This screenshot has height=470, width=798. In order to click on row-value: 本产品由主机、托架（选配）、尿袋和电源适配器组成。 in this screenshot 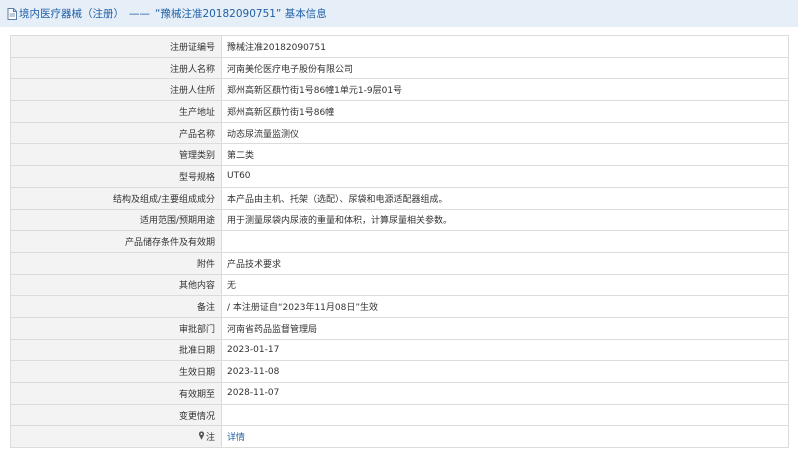, I will do `click(505, 198)`.